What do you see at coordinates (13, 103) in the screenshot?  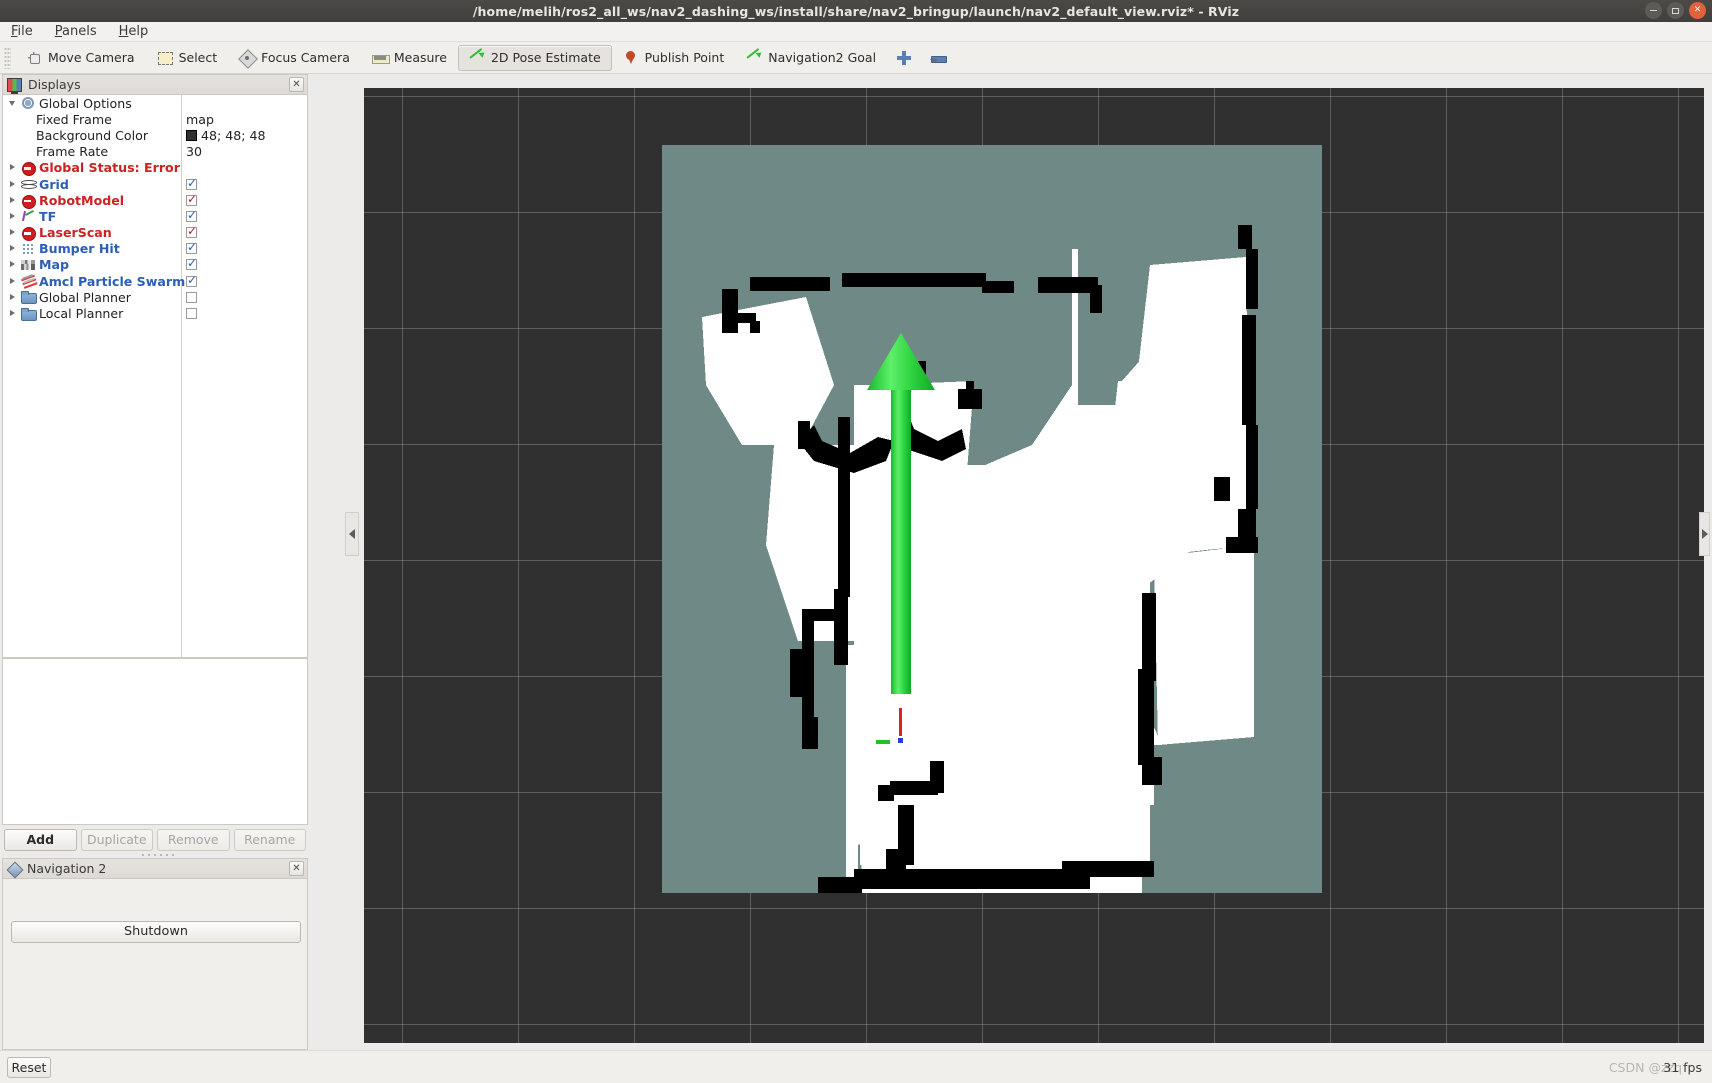 I see `twisty-open-icon` at bounding box center [13, 103].